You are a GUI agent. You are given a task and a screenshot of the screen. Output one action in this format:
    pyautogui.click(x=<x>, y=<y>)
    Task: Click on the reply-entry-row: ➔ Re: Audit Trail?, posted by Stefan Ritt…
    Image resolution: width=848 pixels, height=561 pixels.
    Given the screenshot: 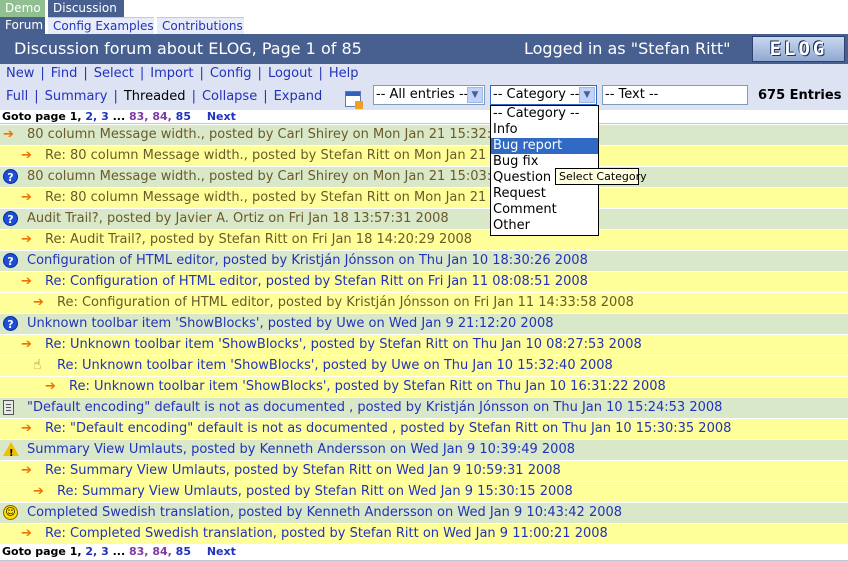 What is the action you would take?
    pyautogui.click(x=424, y=240)
    